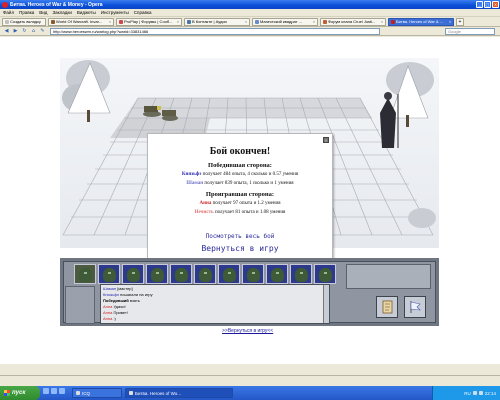  What do you see at coordinates (116, 300) in the screenshot?
I see `chat-author: Победивший` at bounding box center [116, 300].